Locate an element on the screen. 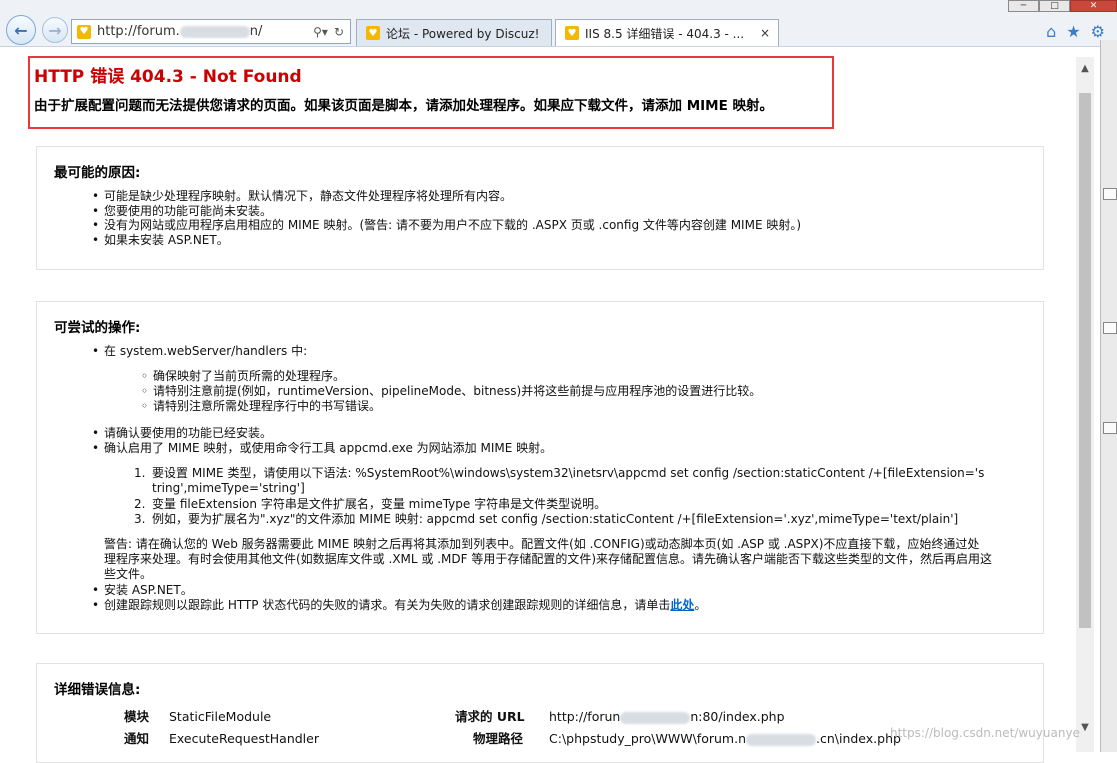  click-here-link: 此处 is located at coordinates (682, 605).